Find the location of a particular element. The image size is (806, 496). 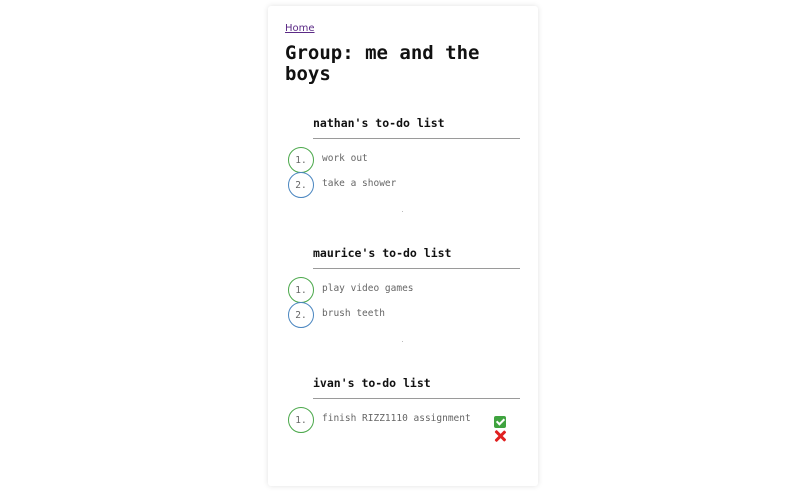

item-text: work out is located at coordinates (345, 158).